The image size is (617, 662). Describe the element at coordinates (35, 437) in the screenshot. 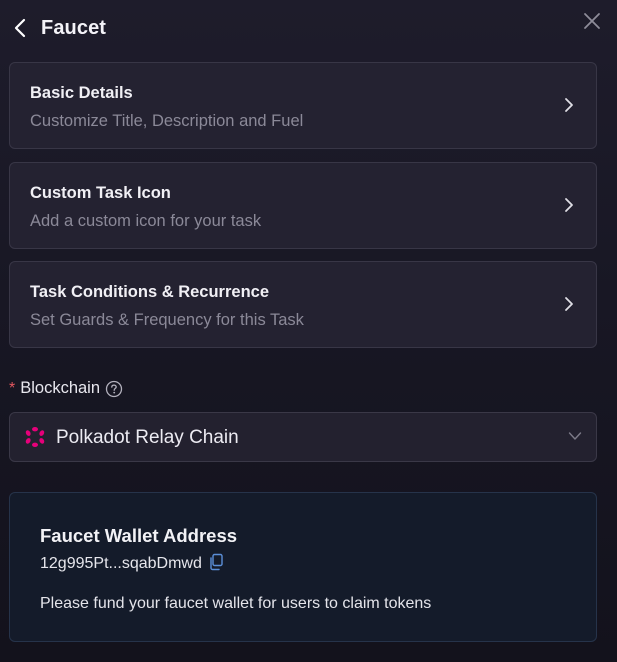

I see `polkadot-logo-icon` at that location.